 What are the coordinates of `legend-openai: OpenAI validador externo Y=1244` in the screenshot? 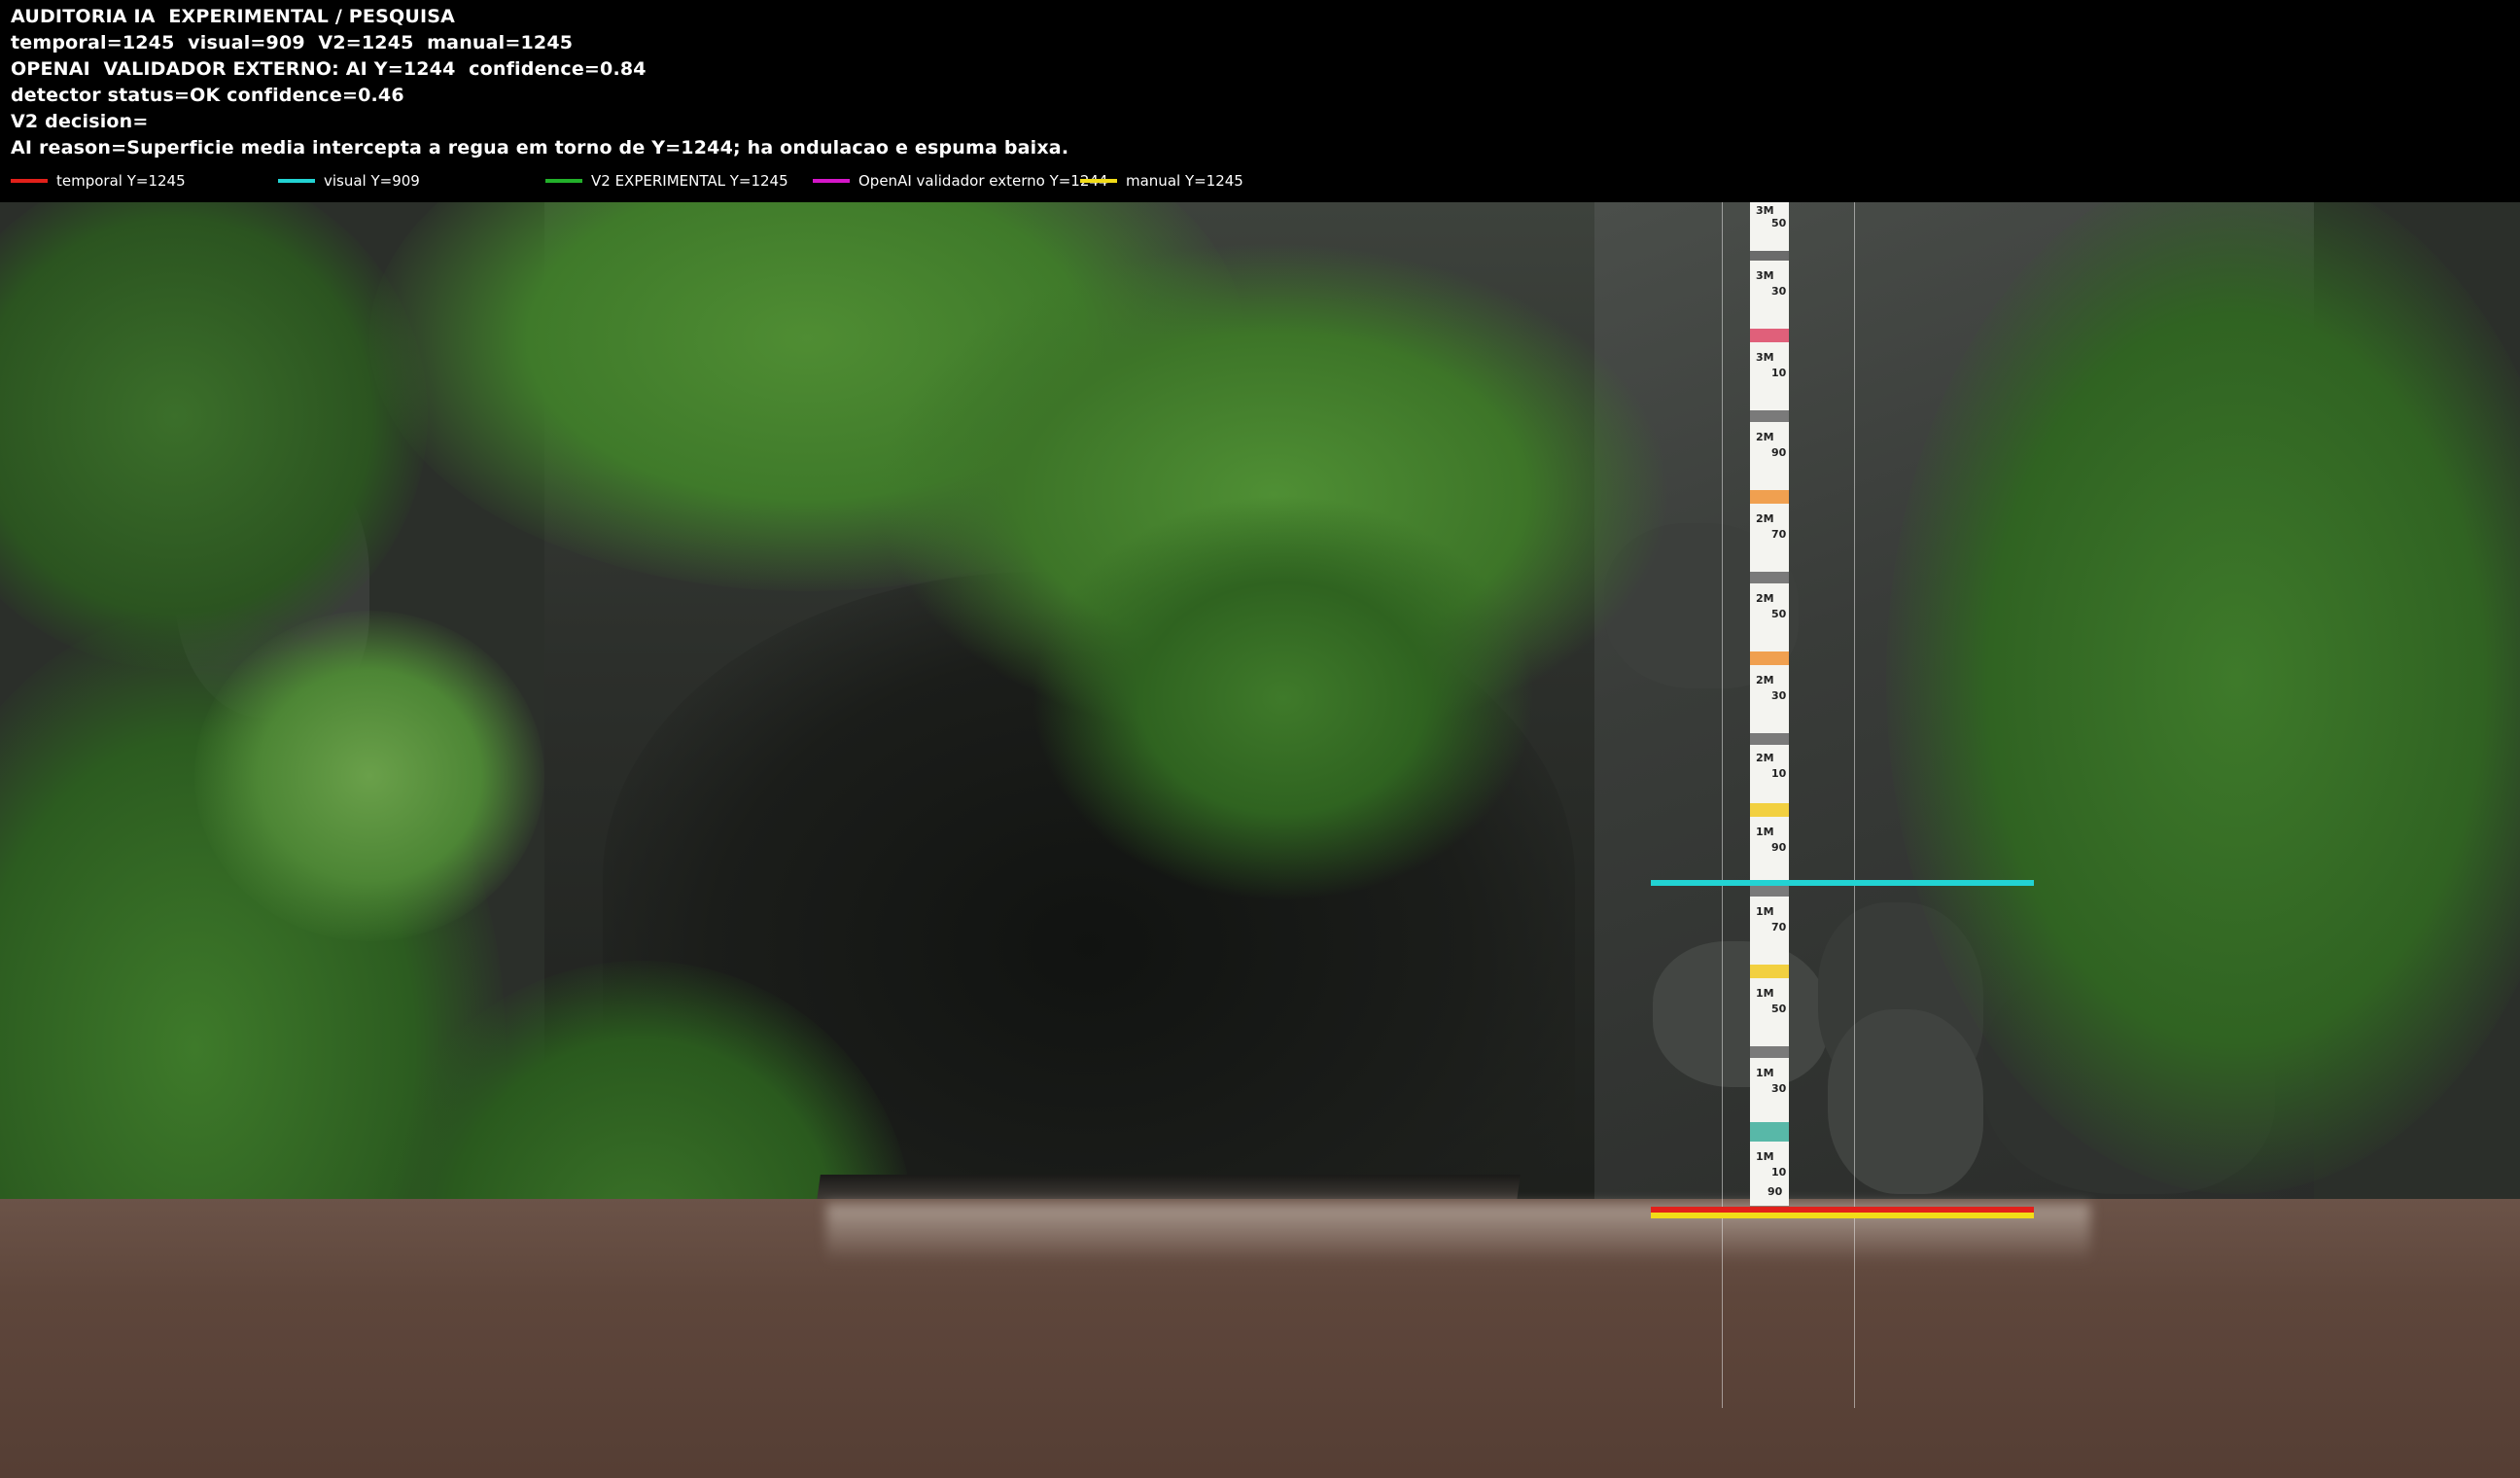 It's located at (960, 181).